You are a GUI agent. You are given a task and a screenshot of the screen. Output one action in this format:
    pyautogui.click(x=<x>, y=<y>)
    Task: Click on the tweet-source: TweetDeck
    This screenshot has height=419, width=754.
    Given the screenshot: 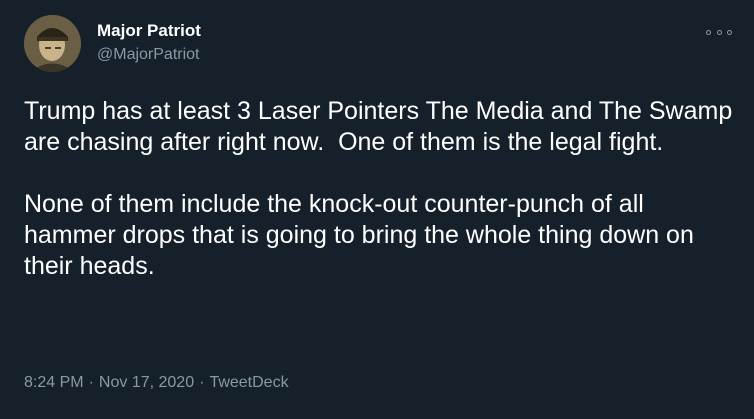 What is the action you would take?
    pyautogui.click(x=248, y=382)
    